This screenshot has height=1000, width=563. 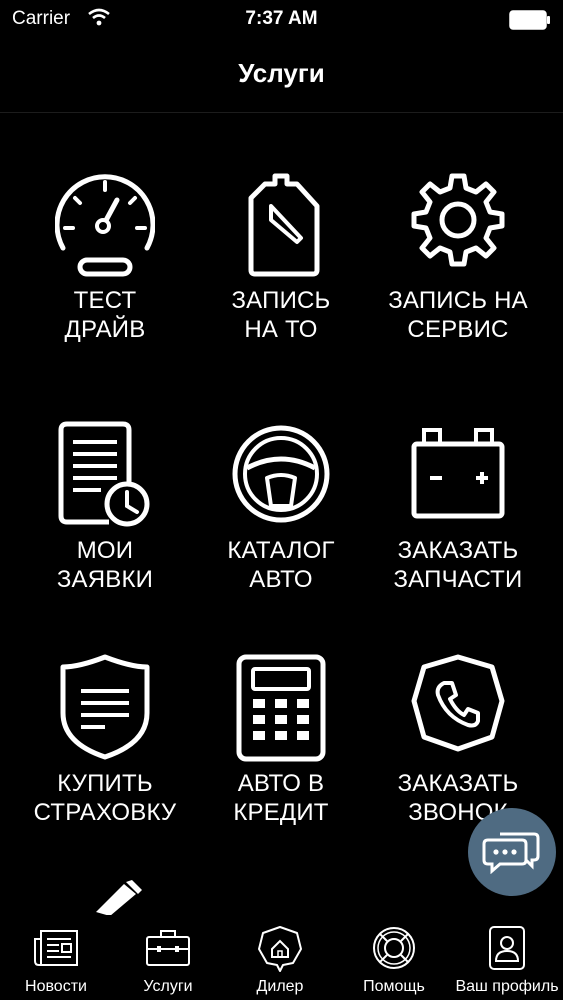 What do you see at coordinates (394, 948) in the screenshot?
I see `lifebuoy-icon` at bounding box center [394, 948].